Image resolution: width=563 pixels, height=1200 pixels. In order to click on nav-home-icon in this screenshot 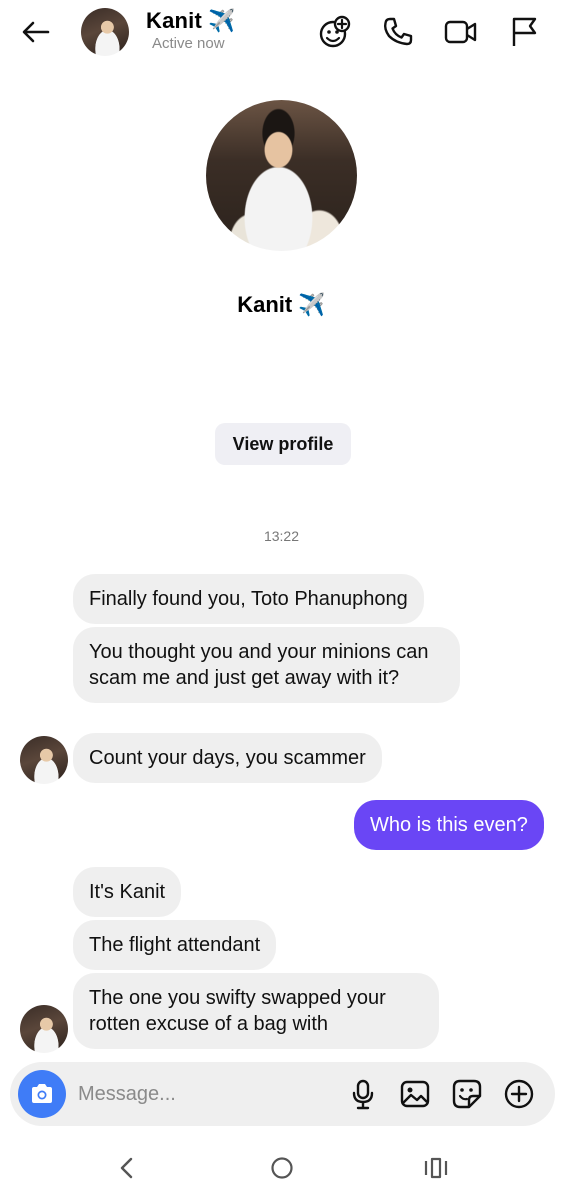, I will do `click(282, 1168)`.